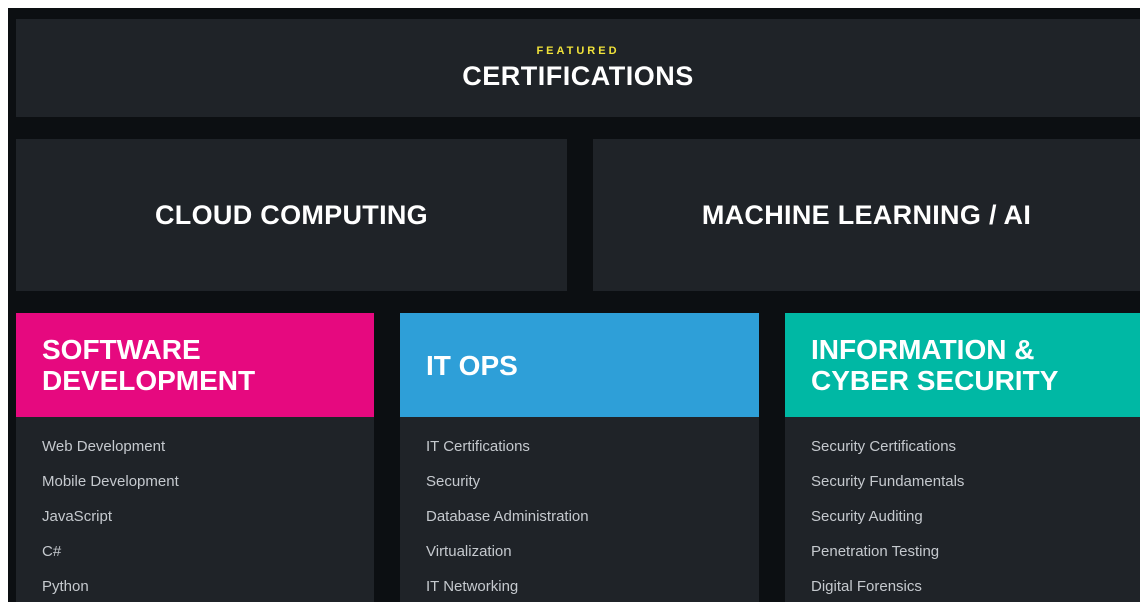 This screenshot has height=602, width=1140. I want to click on category-cloud-computing: CLOUD COMPUTING, so click(291, 215).